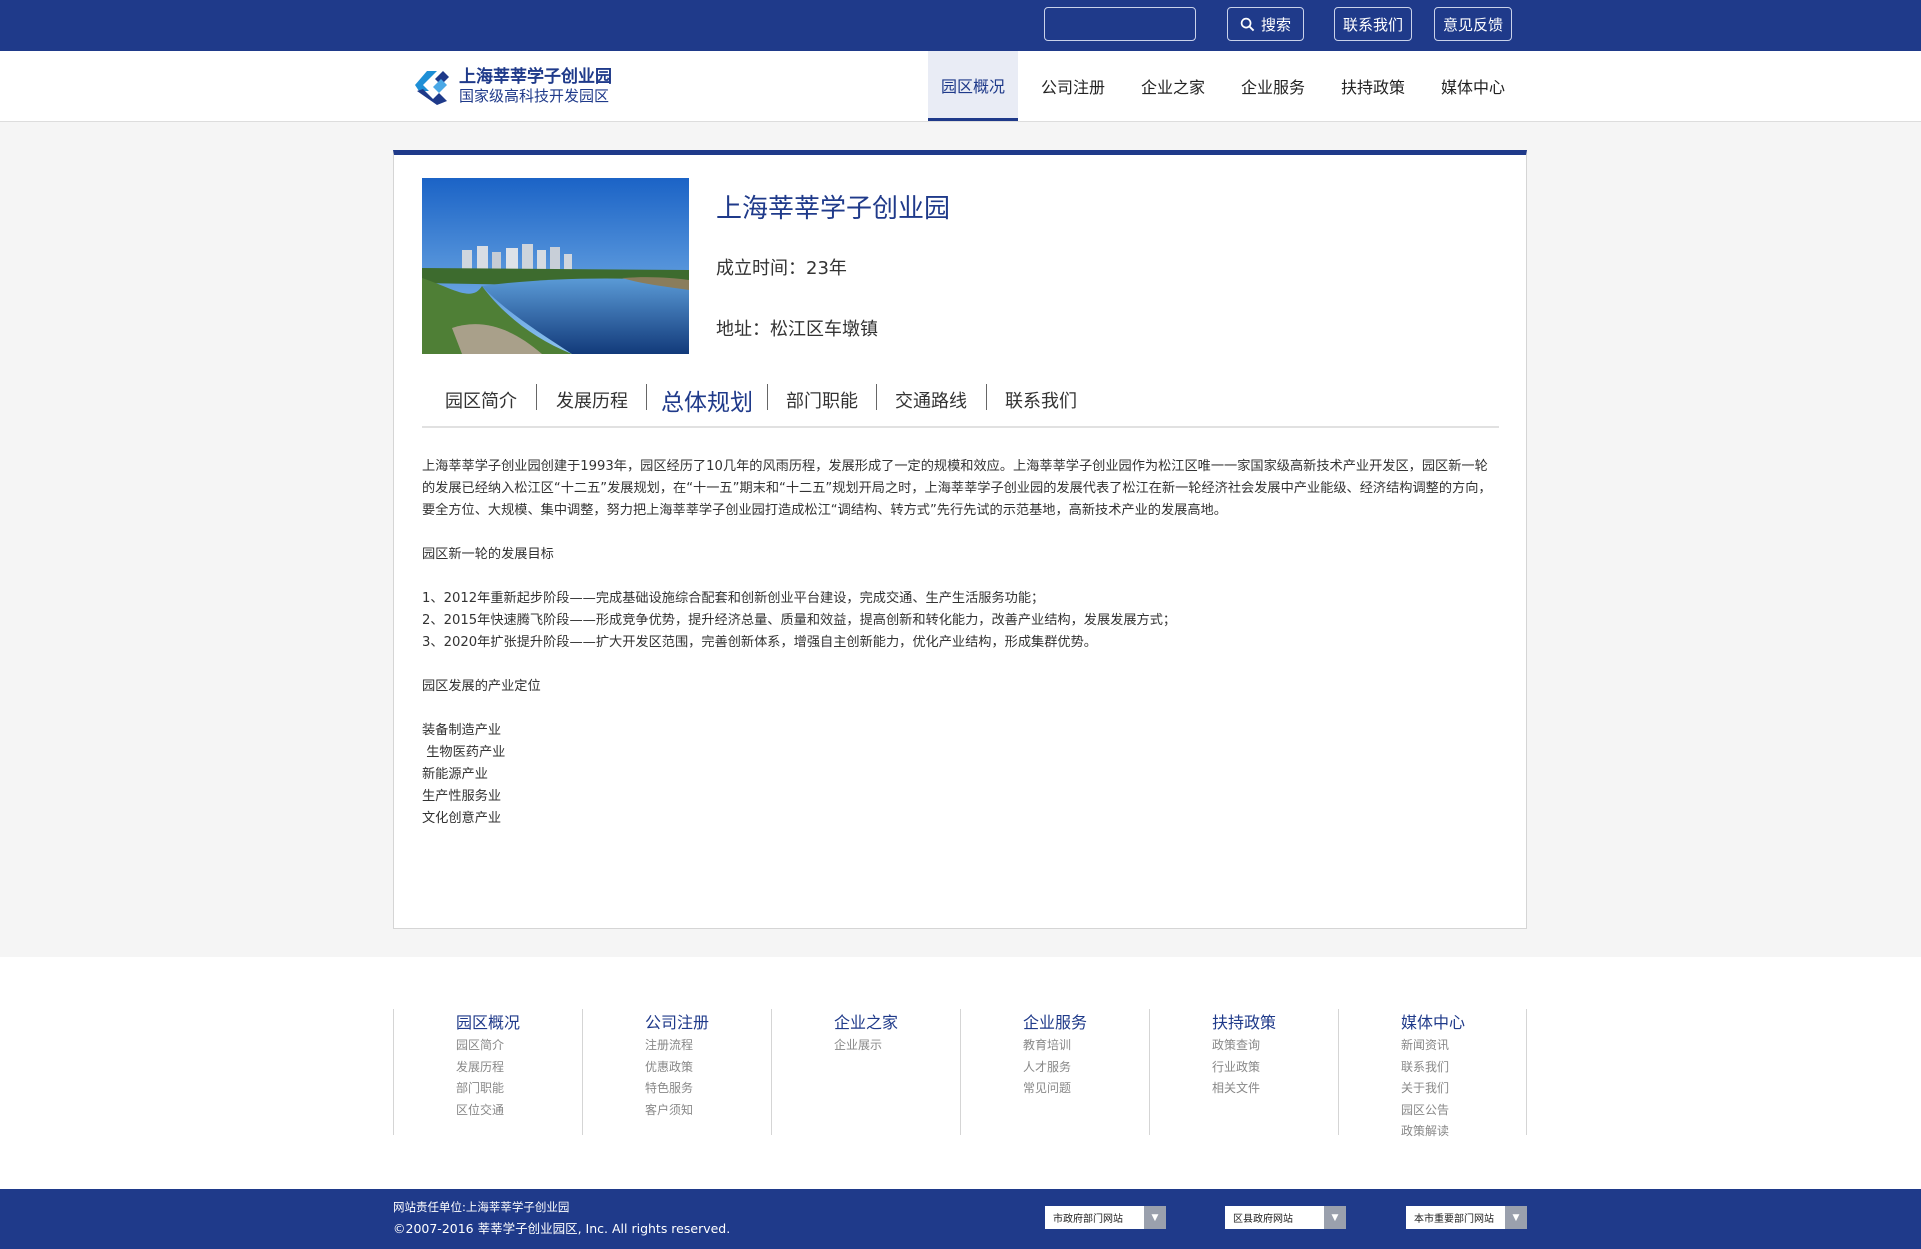 Image resolution: width=1921 pixels, height=1249 pixels. I want to click on footer-link: 客户须知, so click(669, 1111).